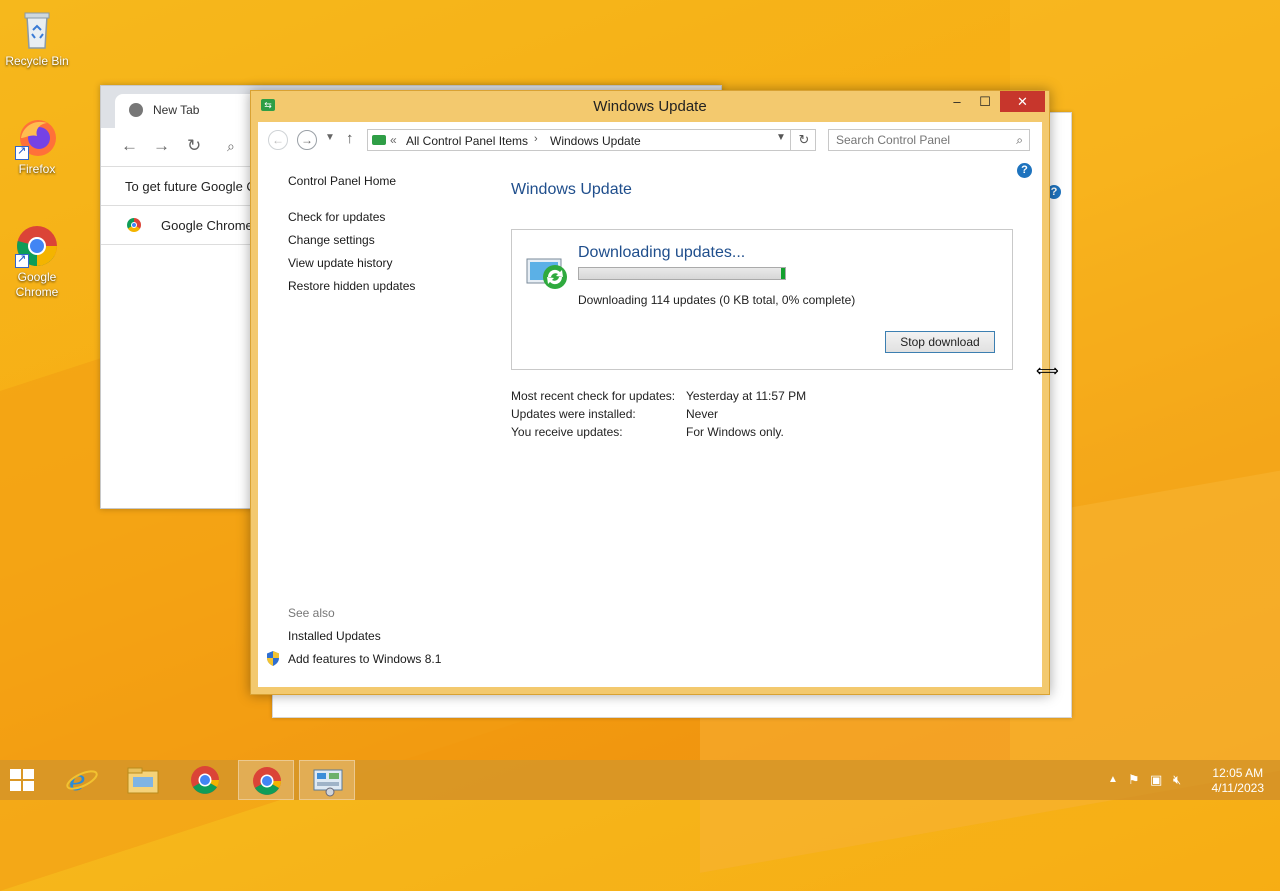 This screenshot has height=891, width=1280. Describe the element at coordinates (273, 658) in the screenshot. I see `uac-shield-icon` at that location.